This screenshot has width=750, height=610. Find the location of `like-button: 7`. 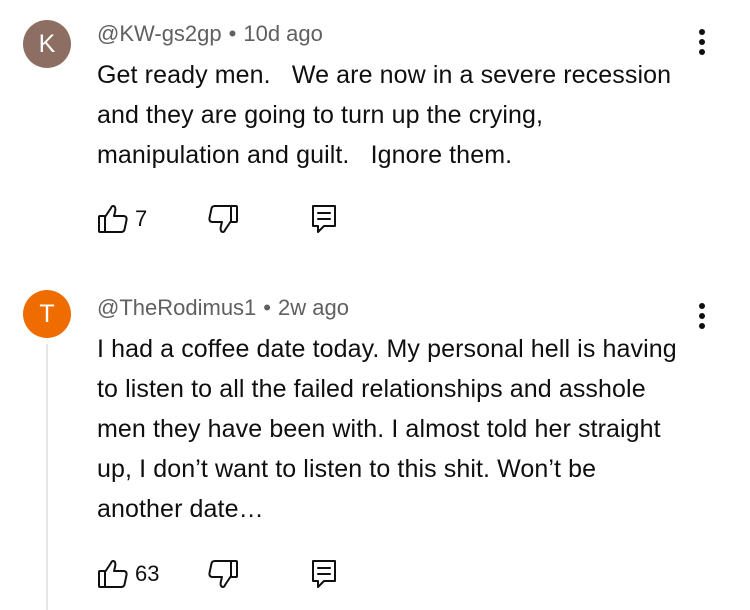

like-button: 7 is located at coordinates (122, 219).